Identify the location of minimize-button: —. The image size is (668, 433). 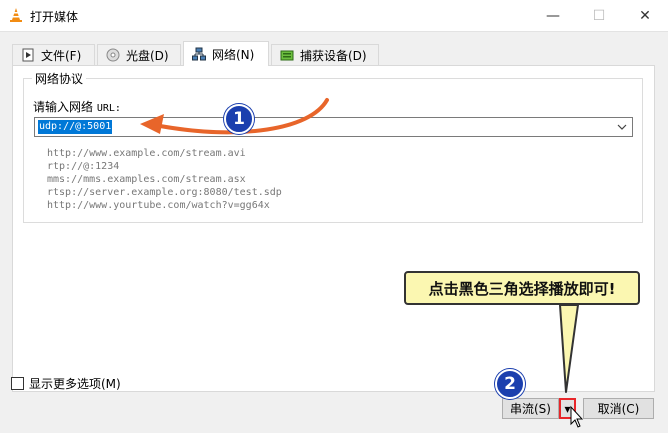
(553, 15).